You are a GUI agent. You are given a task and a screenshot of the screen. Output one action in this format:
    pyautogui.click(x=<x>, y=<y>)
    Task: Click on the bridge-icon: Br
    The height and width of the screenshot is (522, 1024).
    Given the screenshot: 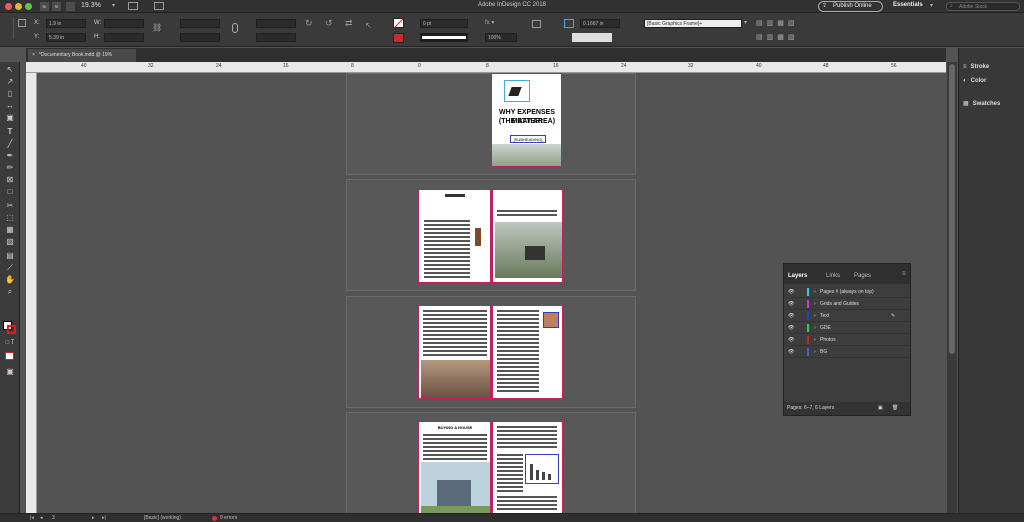 What is the action you would take?
    pyautogui.click(x=44, y=6)
    